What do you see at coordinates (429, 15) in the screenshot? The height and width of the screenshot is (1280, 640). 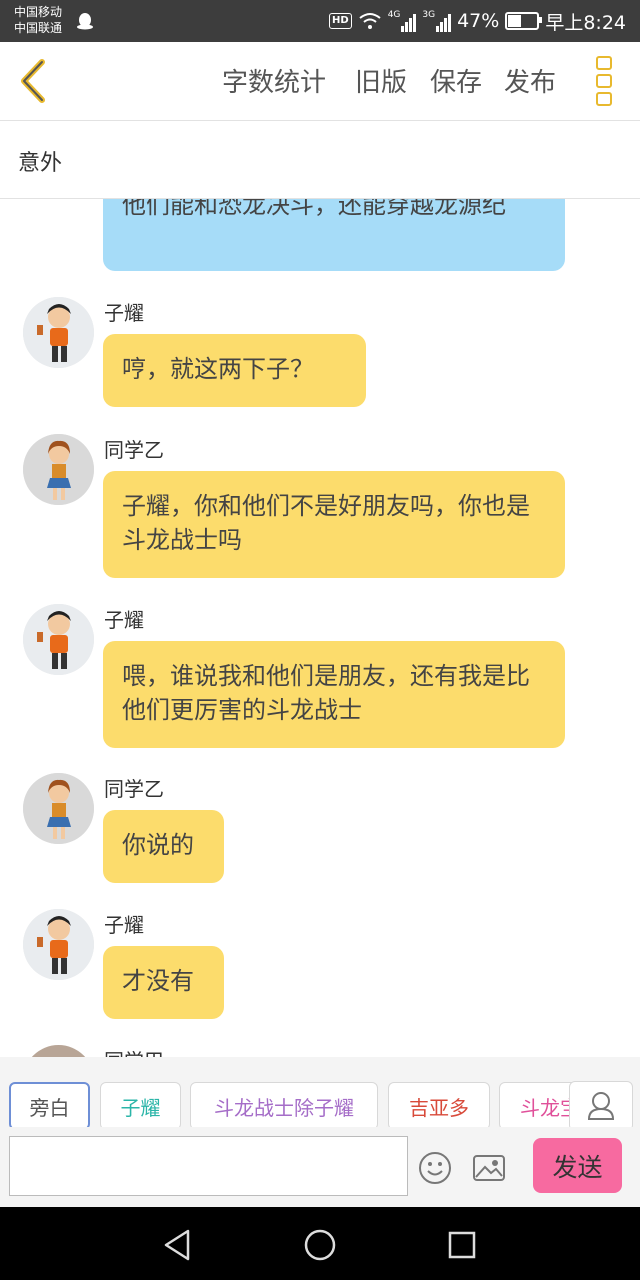 I see `network-type-2: 3G` at bounding box center [429, 15].